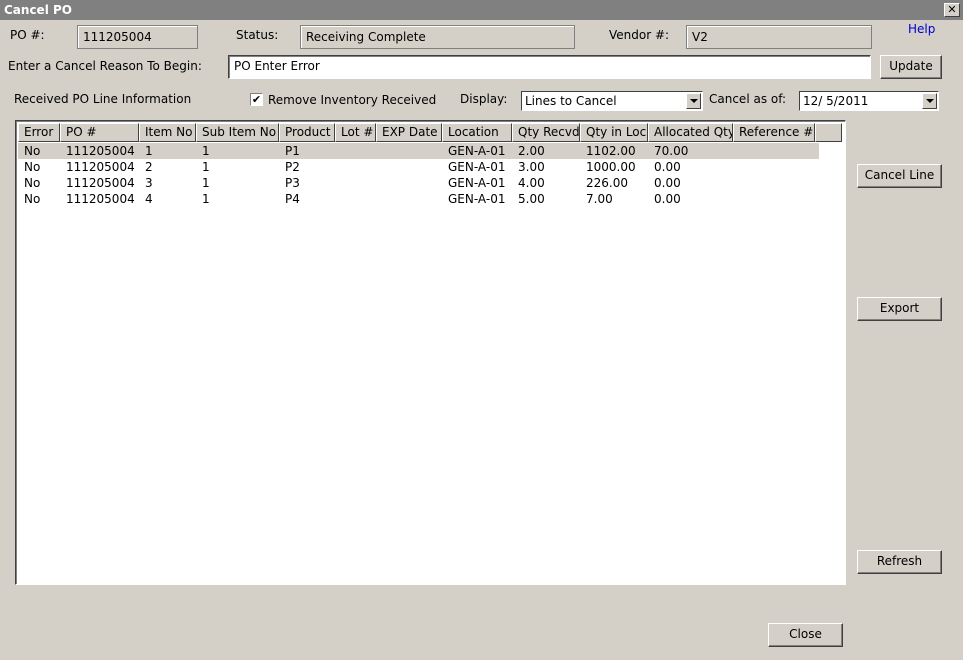 The width and height of the screenshot is (963, 660). What do you see at coordinates (39, 132) in the screenshot?
I see `column-header-error: Error` at bounding box center [39, 132].